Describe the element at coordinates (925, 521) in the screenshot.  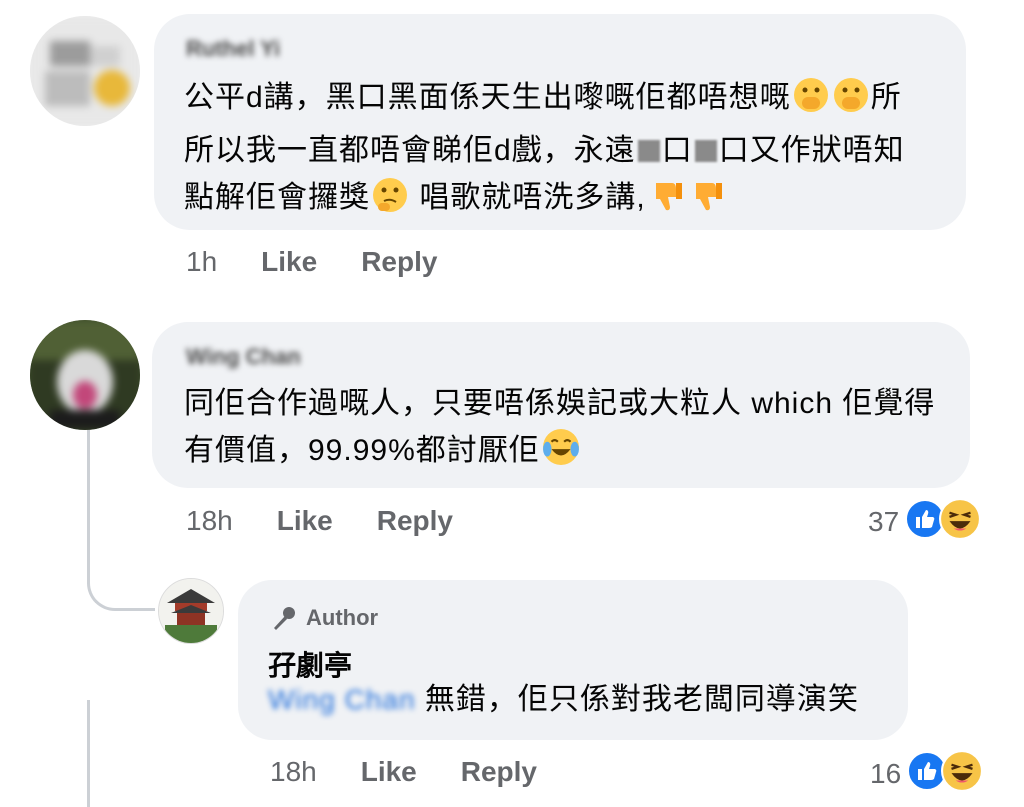
I see `reaction-summary: 37` at that location.